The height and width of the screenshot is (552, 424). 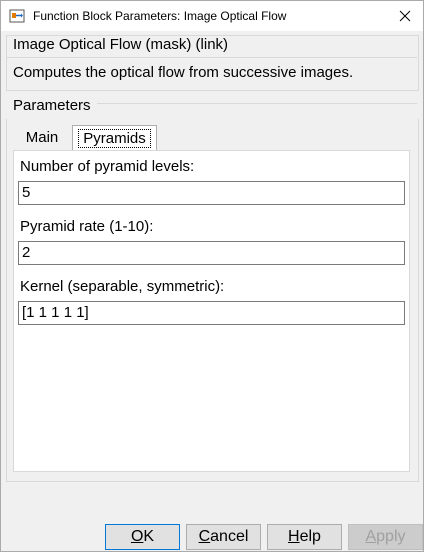 What do you see at coordinates (229, 536) in the screenshot?
I see `cancel-label: ancel` at bounding box center [229, 536].